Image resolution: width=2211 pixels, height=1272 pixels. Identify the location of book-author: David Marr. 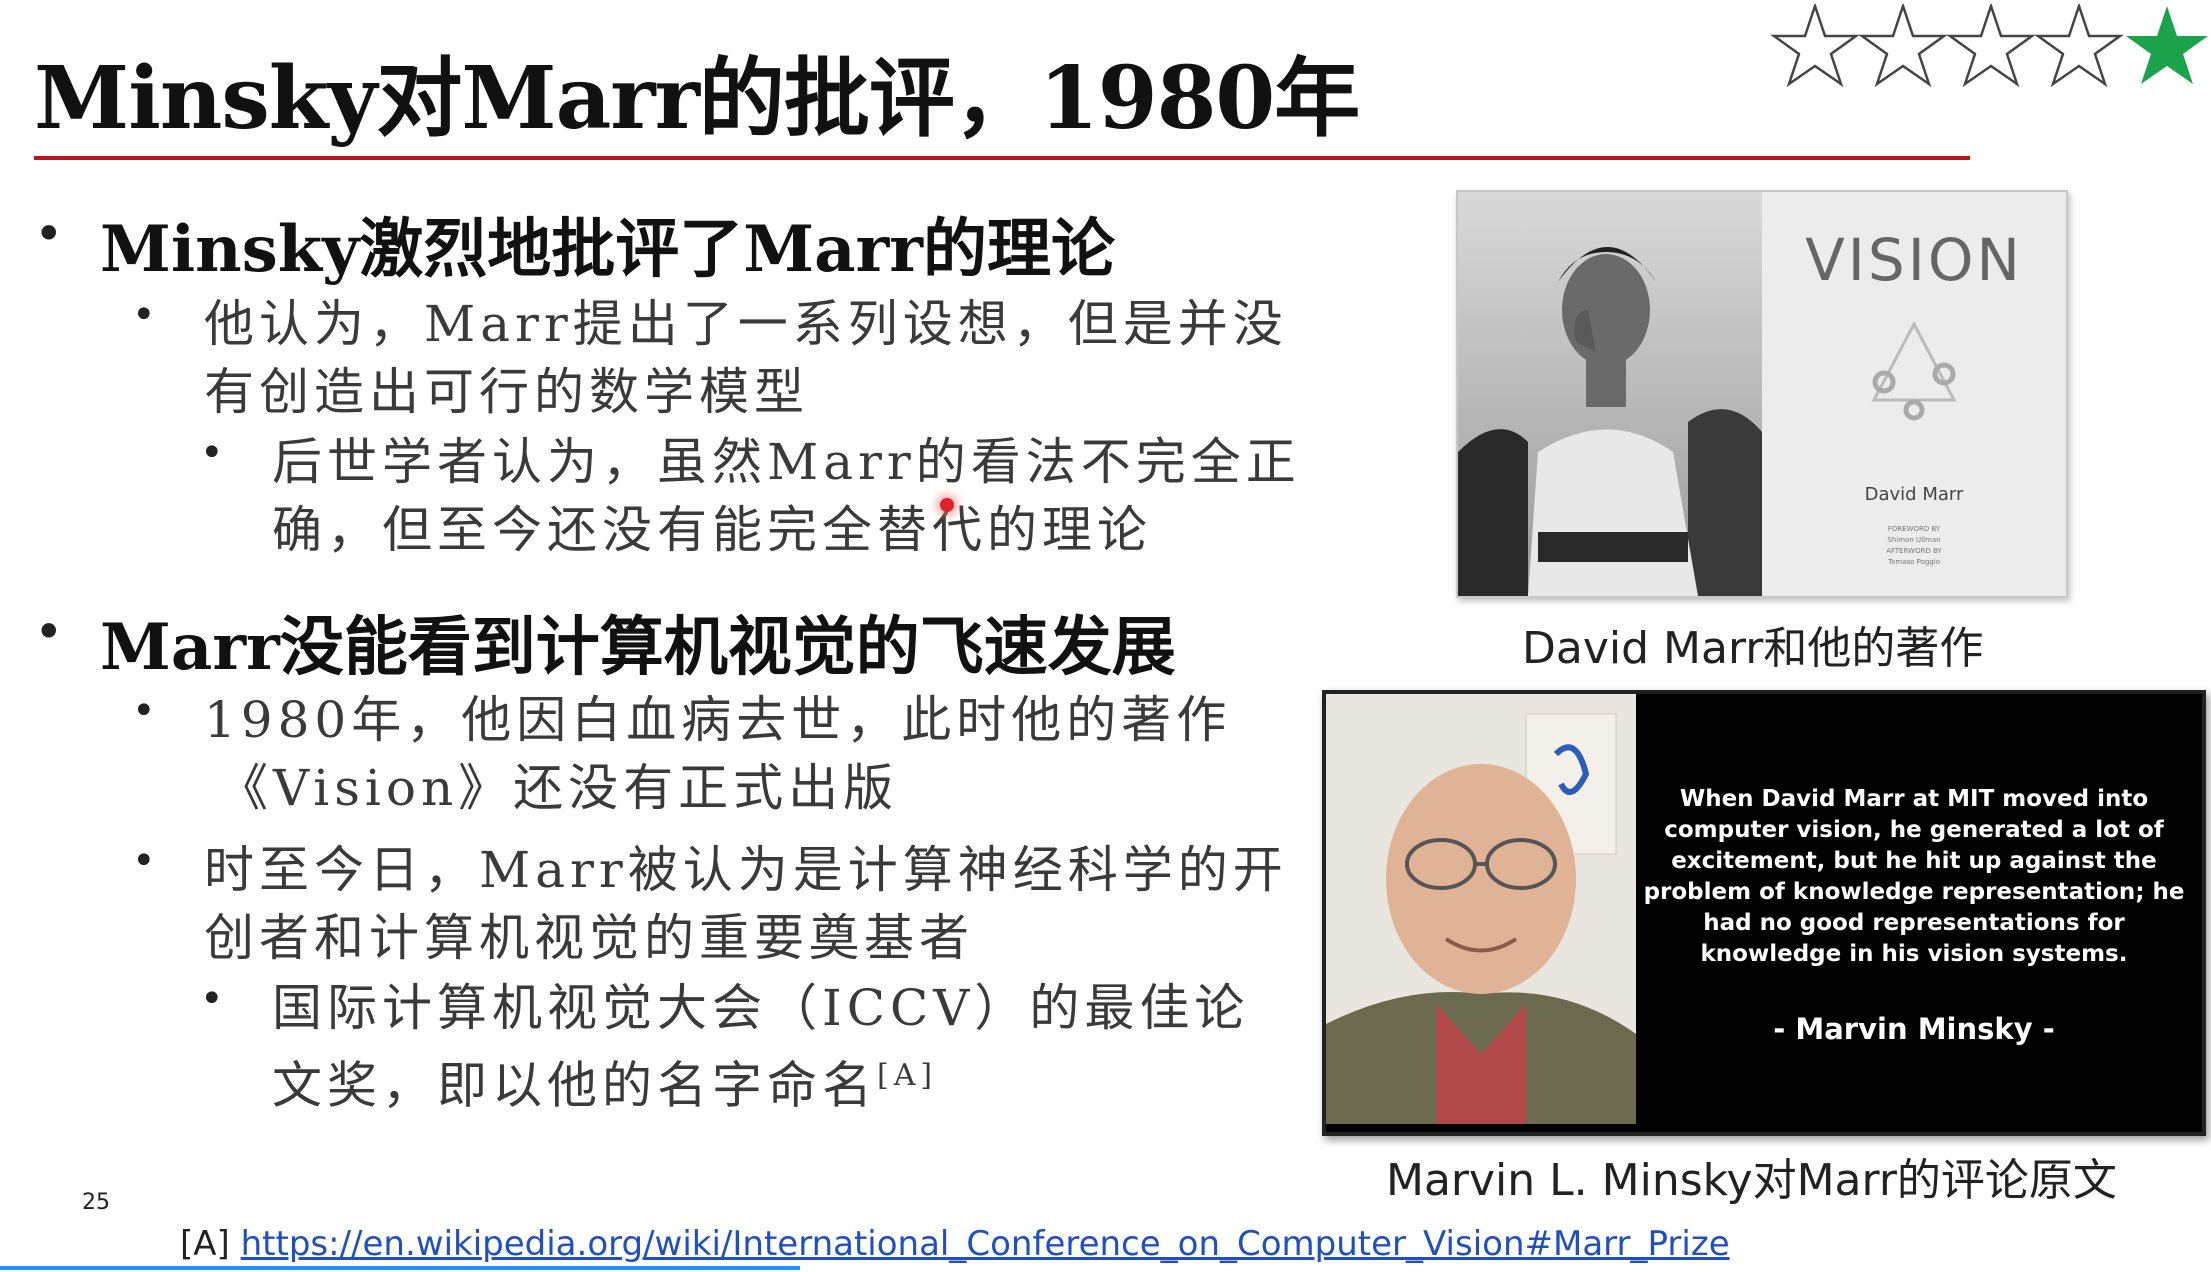
(1914, 494).